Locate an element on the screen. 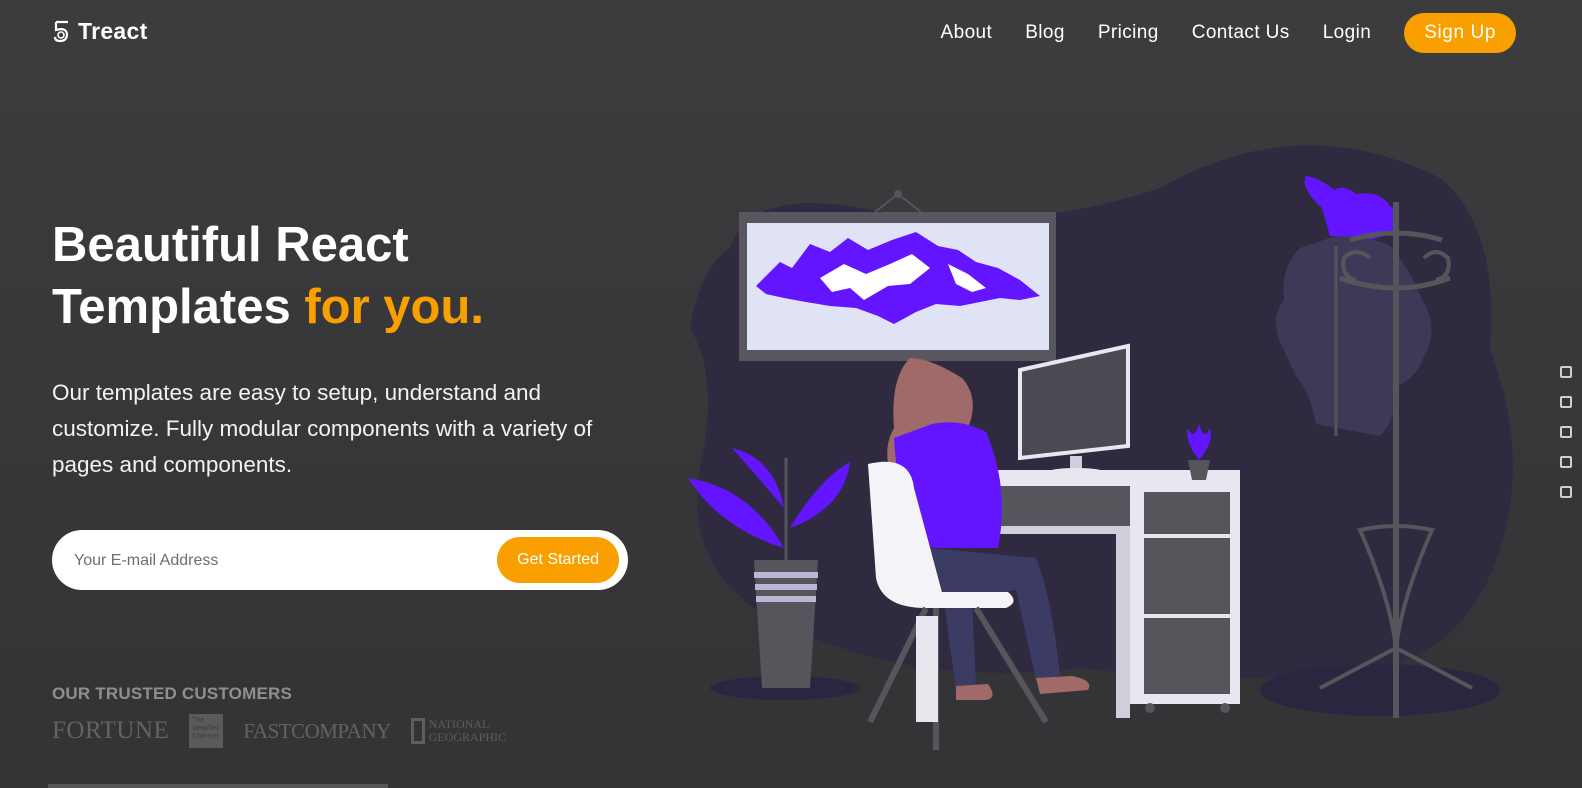  hero-title-accent: for you. is located at coordinates (394, 307).